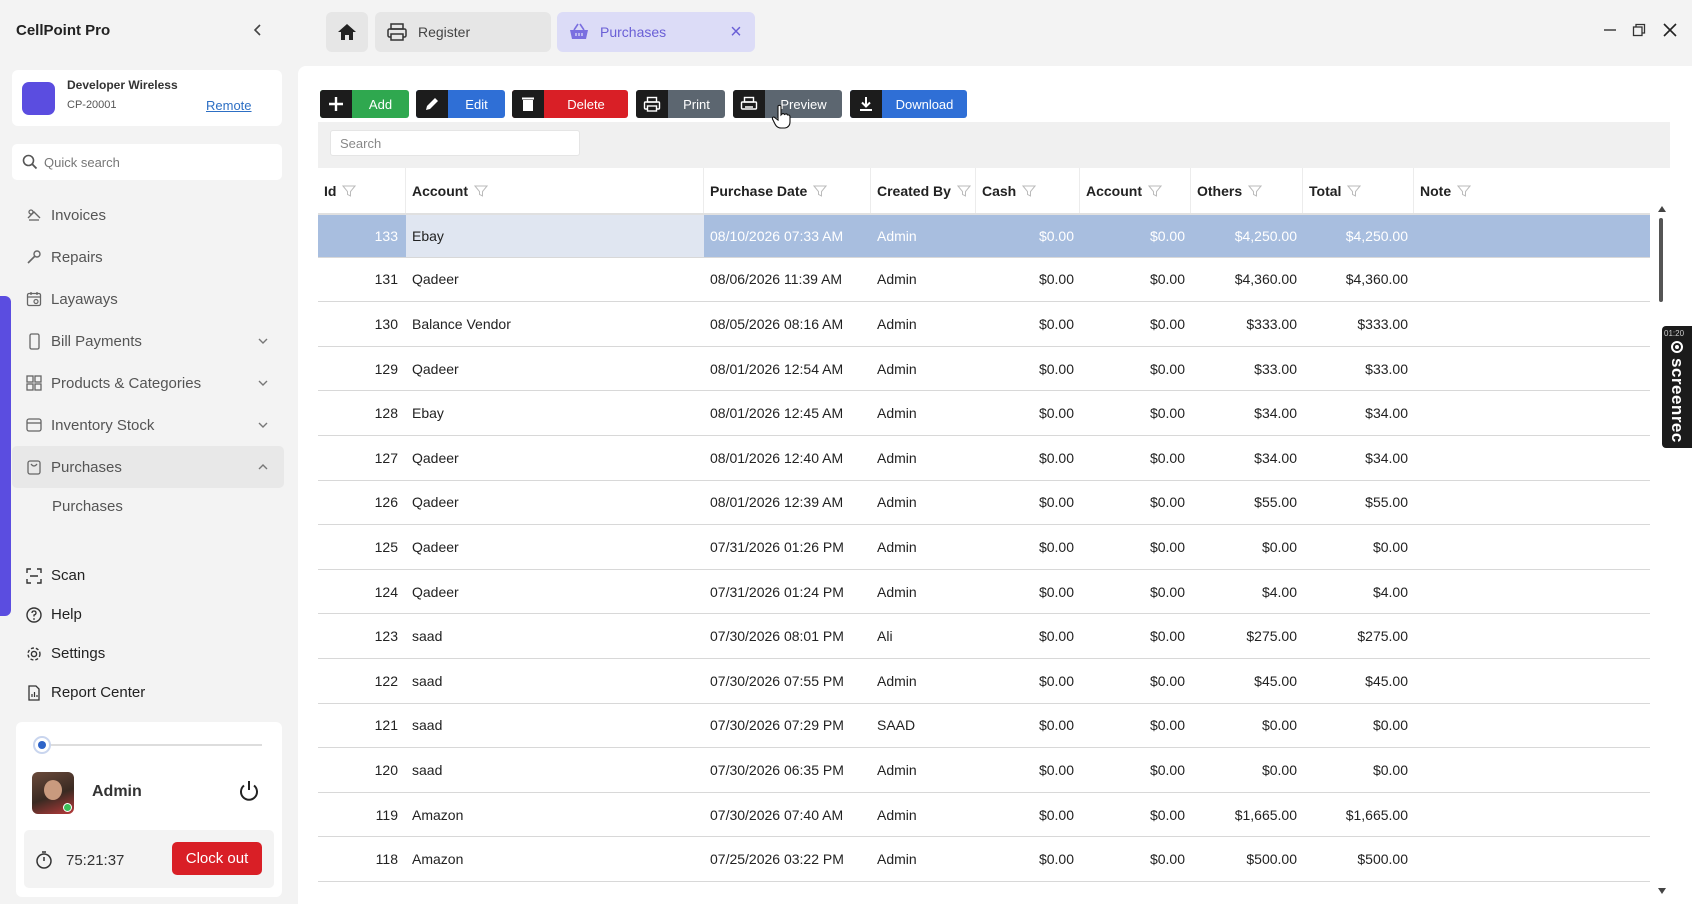 Image resolution: width=1692 pixels, height=904 pixels. What do you see at coordinates (455, 143) in the screenshot?
I see `grid-search-input` at bounding box center [455, 143].